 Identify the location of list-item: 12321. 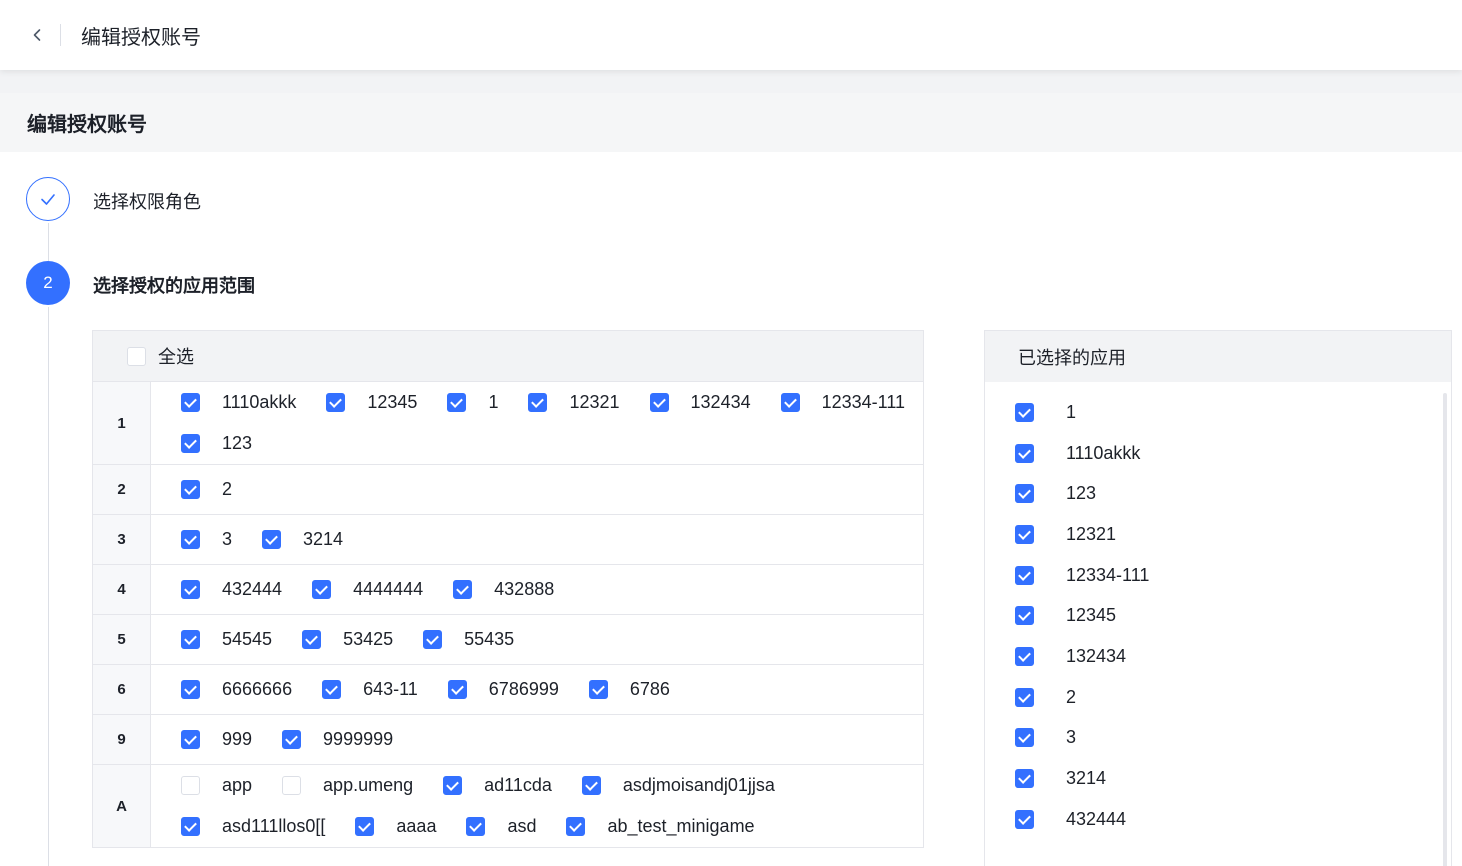
(1233, 534).